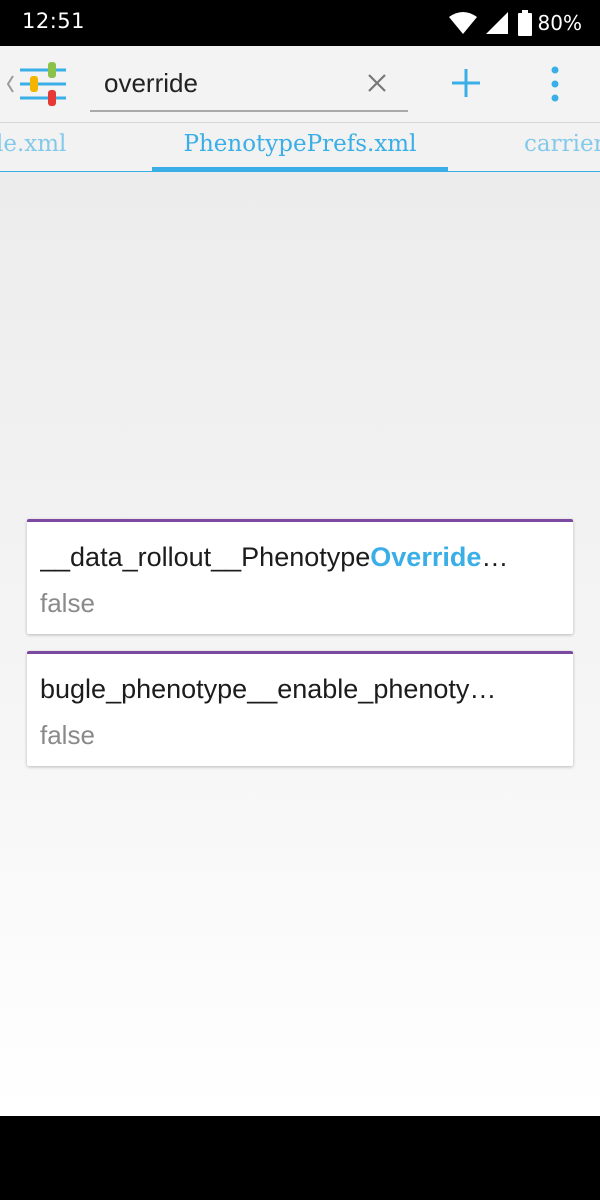  What do you see at coordinates (377, 83) in the screenshot?
I see `close-icon` at bounding box center [377, 83].